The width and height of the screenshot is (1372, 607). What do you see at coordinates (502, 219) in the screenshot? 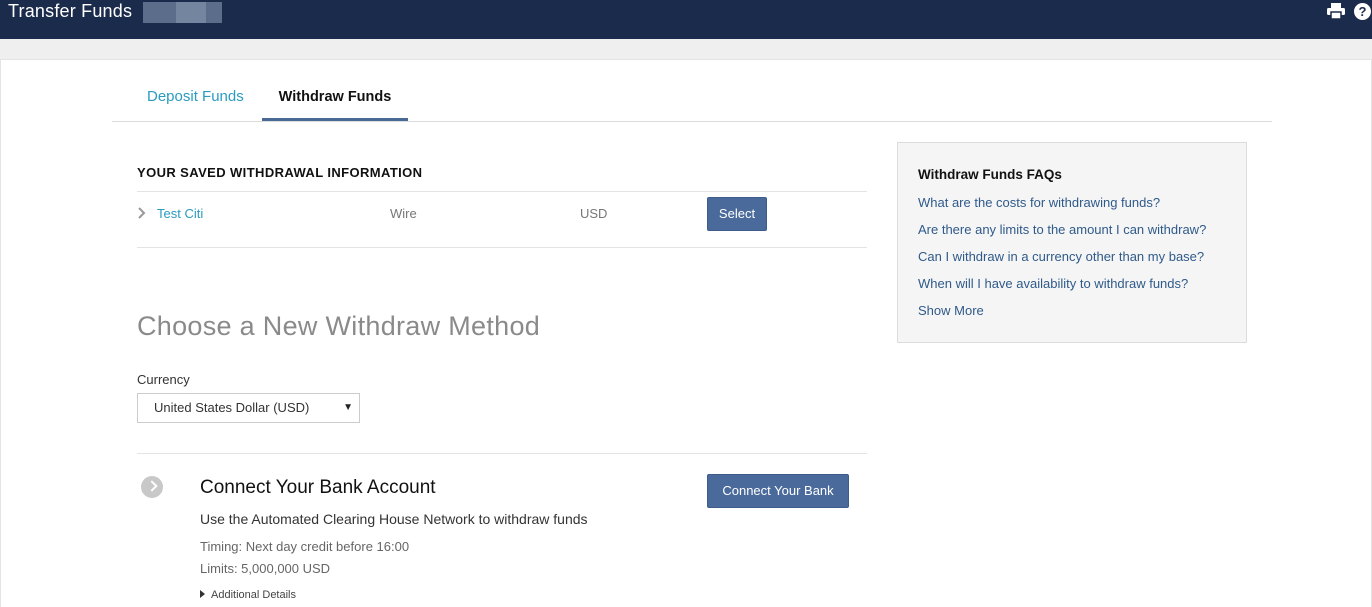
I see `saved-withdrawal-row: Test Citi Wire USD Select` at bounding box center [502, 219].